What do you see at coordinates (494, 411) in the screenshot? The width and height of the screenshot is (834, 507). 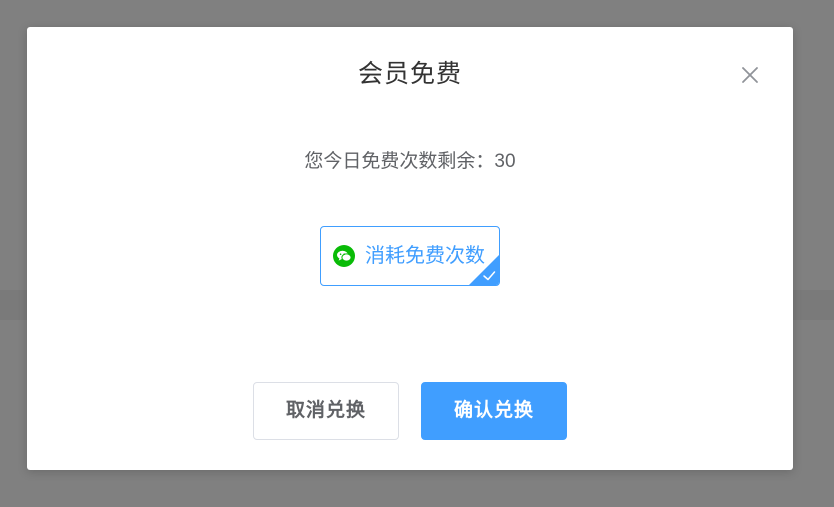 I see `confirm-exchange-button: 确认兑换` at bounding box center [494, 411].